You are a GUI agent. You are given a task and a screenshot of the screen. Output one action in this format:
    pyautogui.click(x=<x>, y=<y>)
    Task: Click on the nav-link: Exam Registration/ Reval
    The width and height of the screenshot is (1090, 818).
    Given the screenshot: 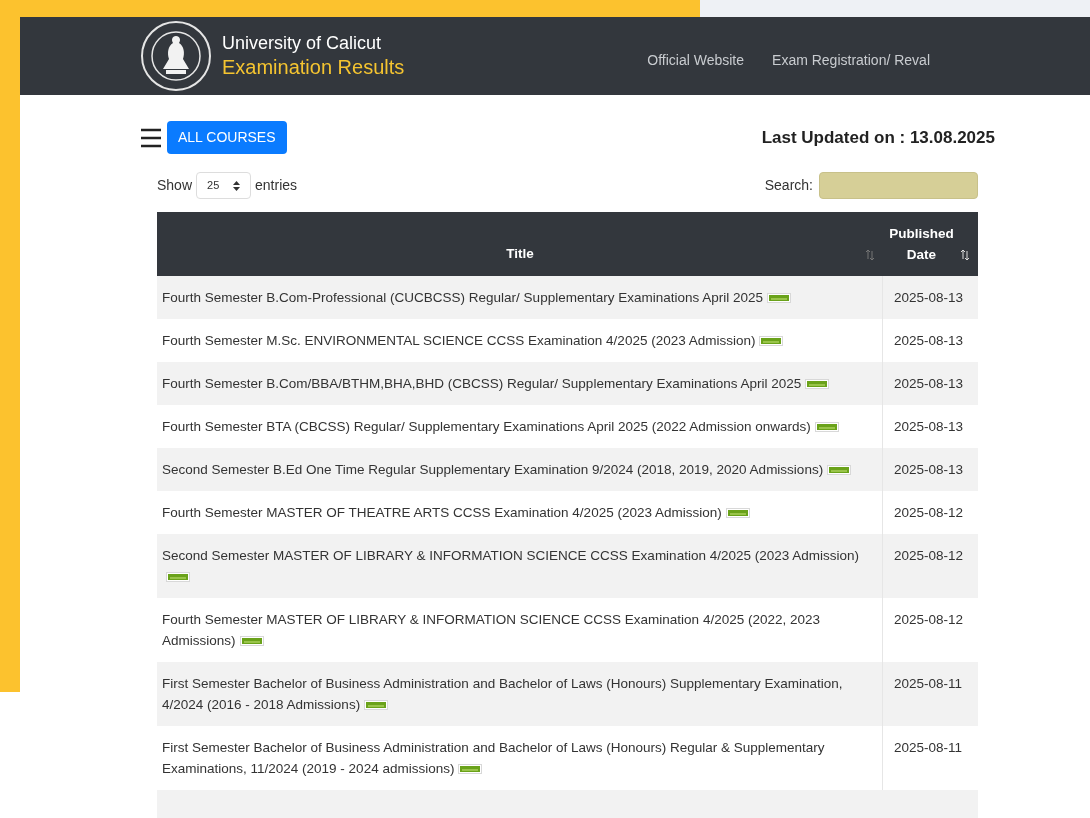 What is the action you would take?
    pyautogui.click(x=851, y=60)
    